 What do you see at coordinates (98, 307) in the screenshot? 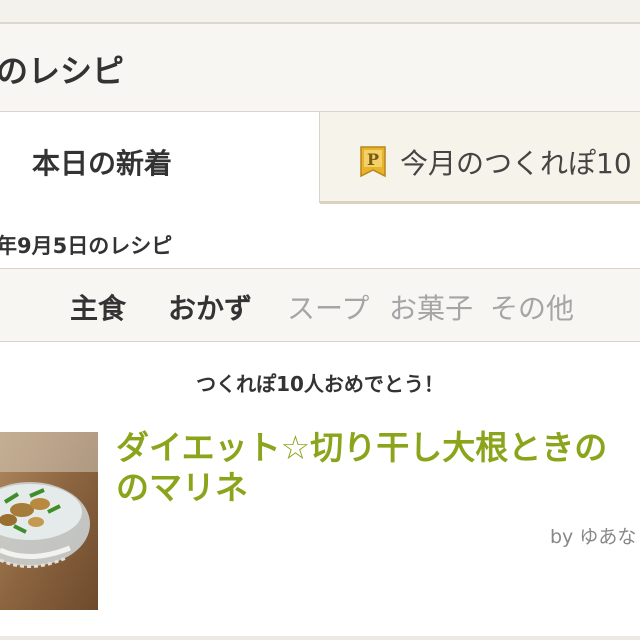
I see `category-main-dish: 主食` at bounding box center [98, 307].